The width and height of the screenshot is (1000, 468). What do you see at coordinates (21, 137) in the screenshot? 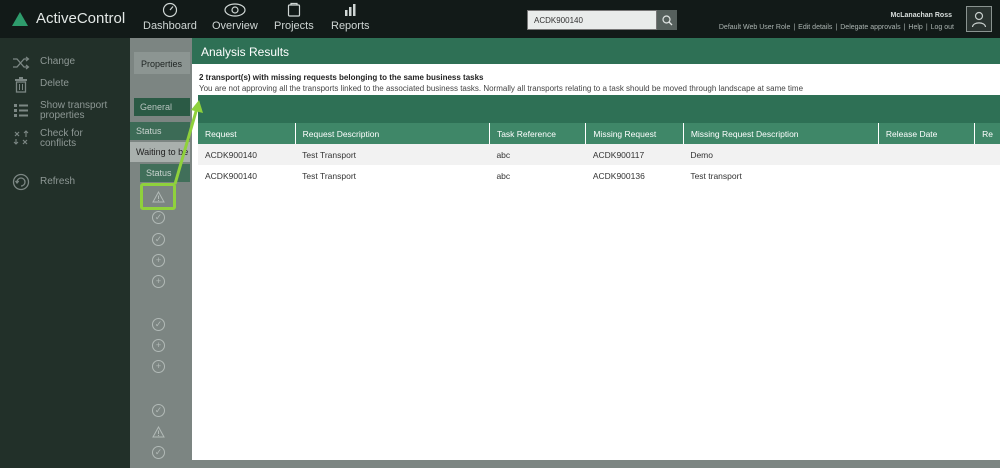
I see `conflicts-icon` at bounding box center [21, 137].